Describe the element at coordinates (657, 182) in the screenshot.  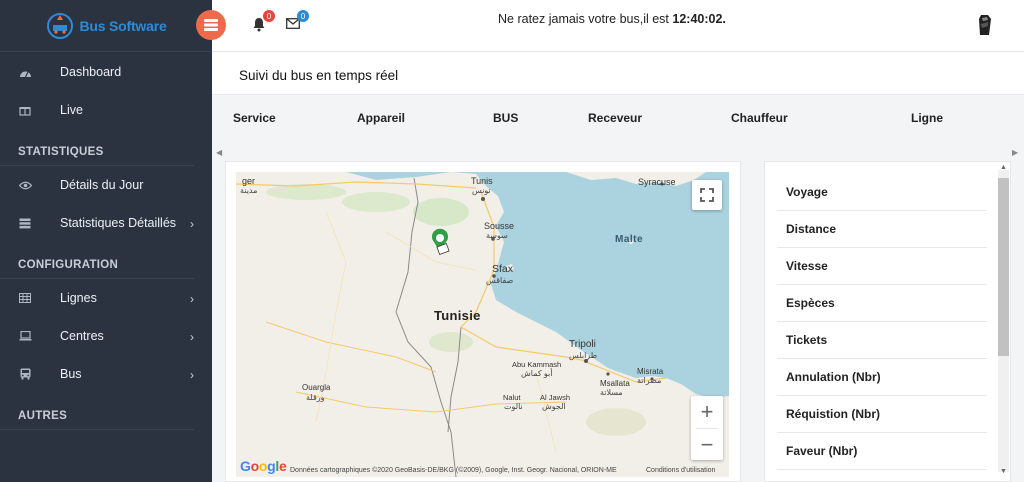
I see `map-label-syracuse: Syracuse` at that location.